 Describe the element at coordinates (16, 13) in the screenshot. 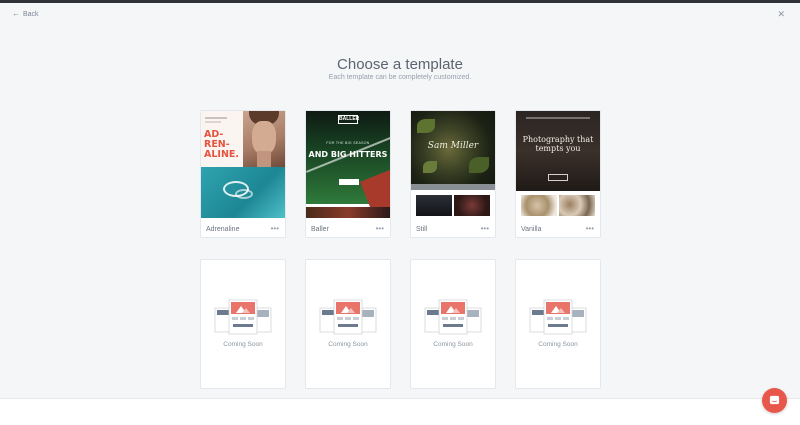

I see `arrow-left-icon: ←` at that location.